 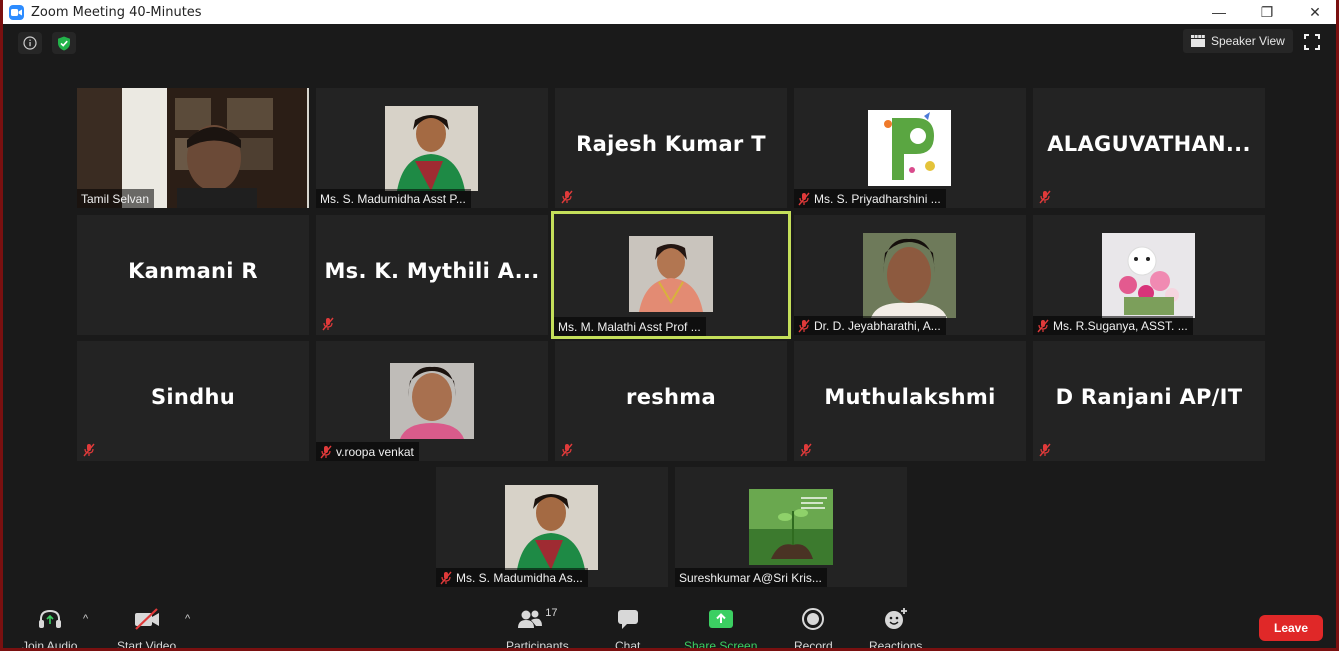 I want to click on join-audio-button: Join Audio, so click(x=49, y=629).